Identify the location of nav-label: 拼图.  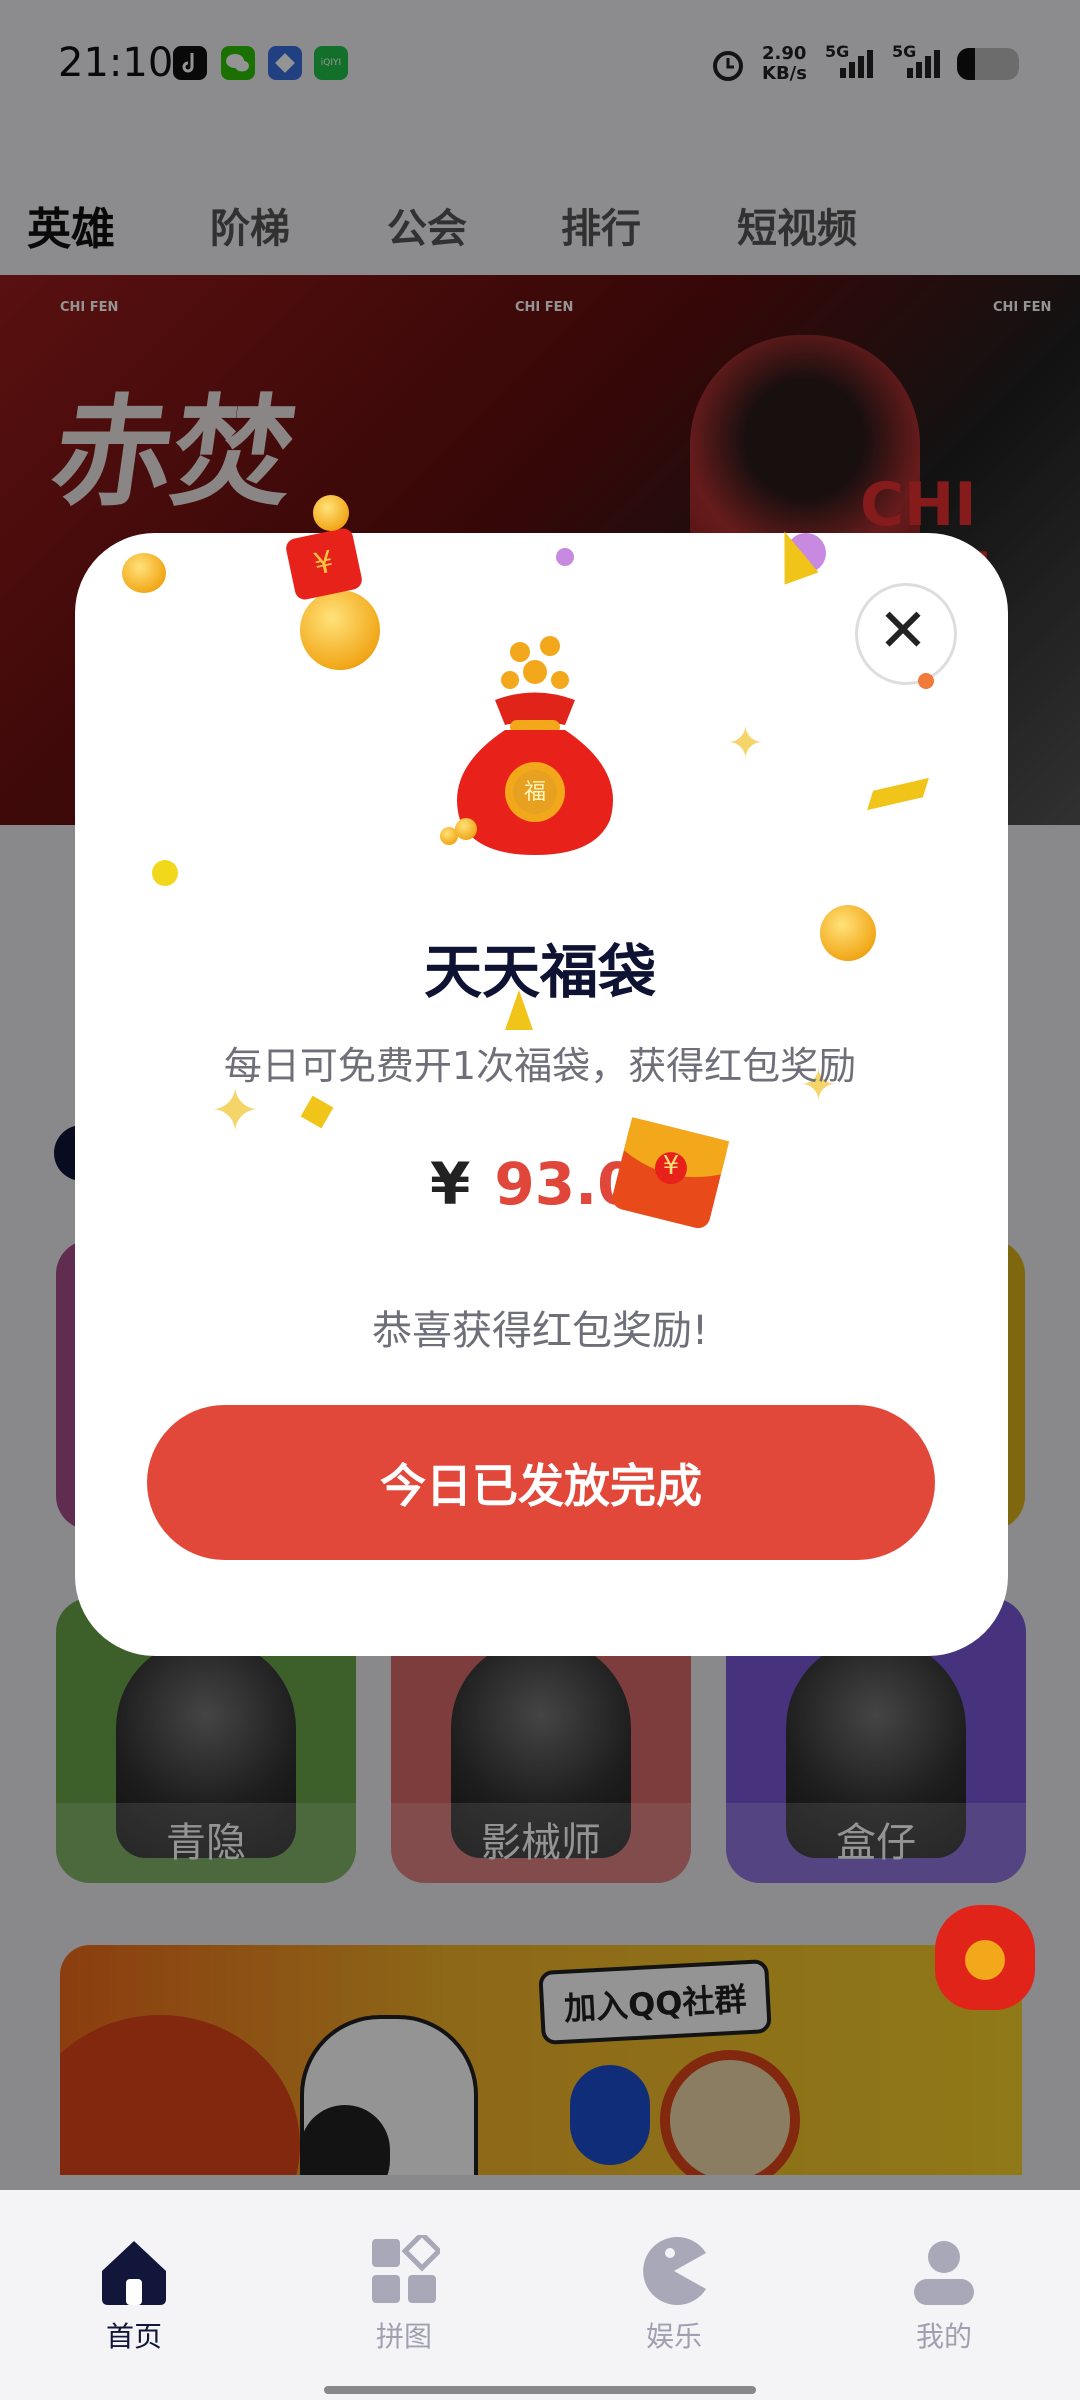
(403, 2336).